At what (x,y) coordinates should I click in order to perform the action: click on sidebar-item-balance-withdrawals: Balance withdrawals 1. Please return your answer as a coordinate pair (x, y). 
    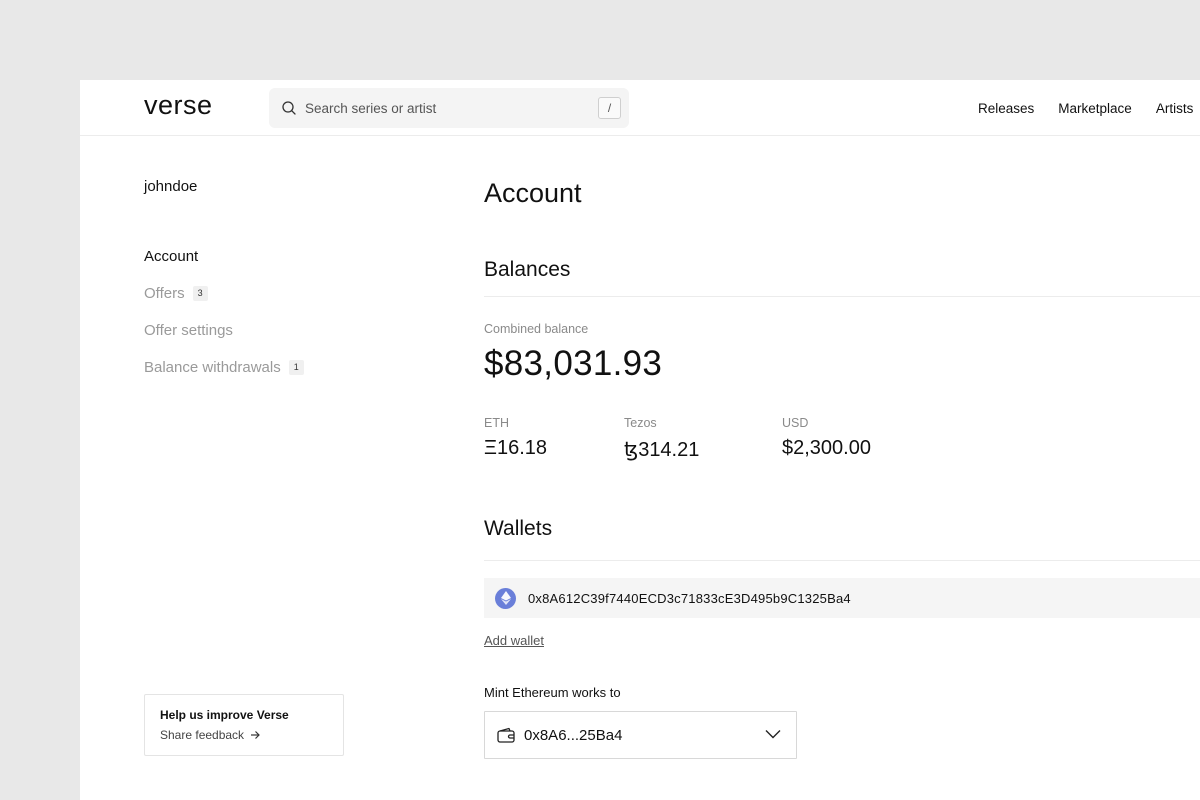
    Looking at the image, I should click on (224, 367).